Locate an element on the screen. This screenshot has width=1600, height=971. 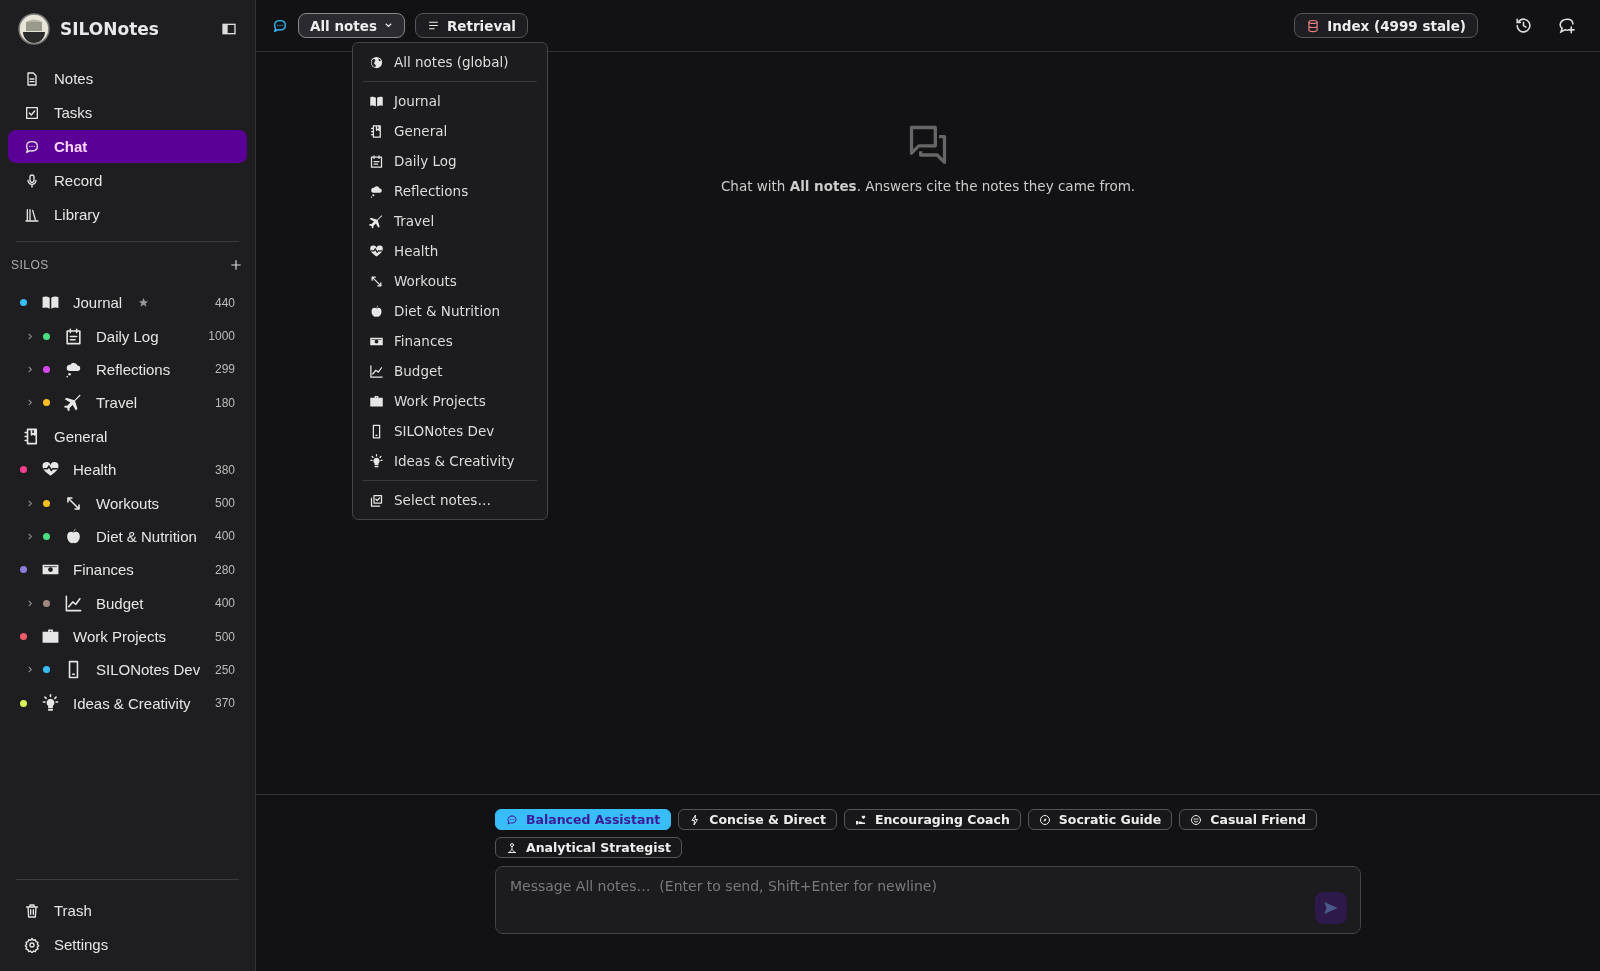
menu-item: Reflections is located at coordinates (450, 191).